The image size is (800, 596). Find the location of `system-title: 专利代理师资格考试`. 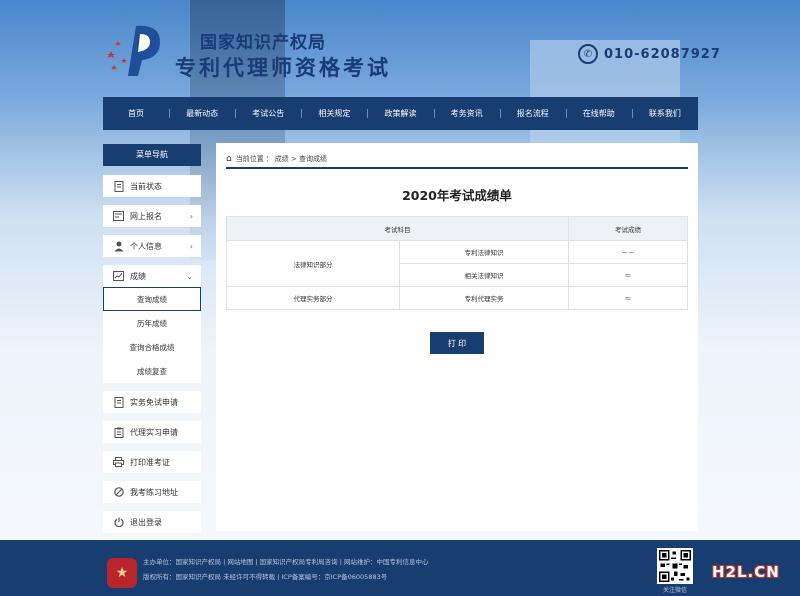

system-title: 专利代理师资格考试 is located at coordinates (283, 68).